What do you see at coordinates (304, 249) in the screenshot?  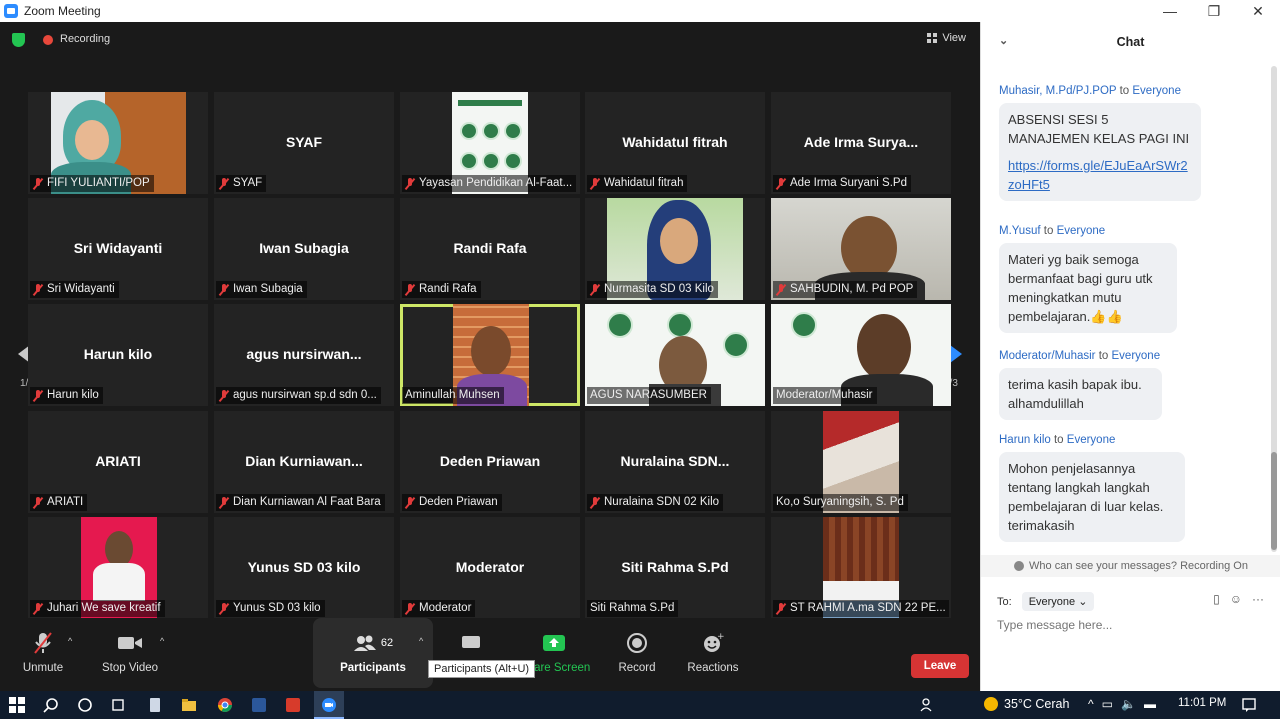 I see `participant-tile: Iwan Subagia Iwan Subagia` at bounding box center [304, 249].